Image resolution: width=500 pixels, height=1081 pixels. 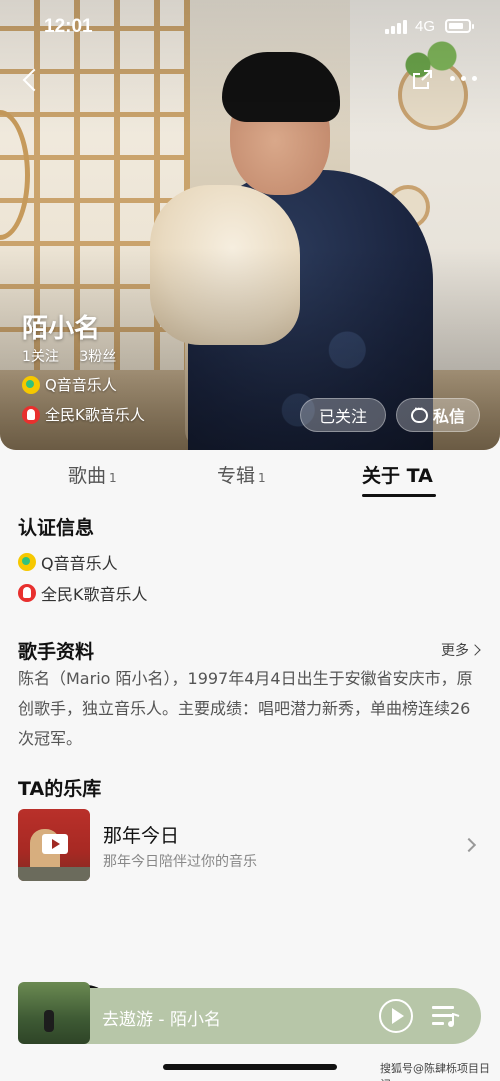 I want to click on badge-label: Q音音乐人, so click(x=81, y=385).